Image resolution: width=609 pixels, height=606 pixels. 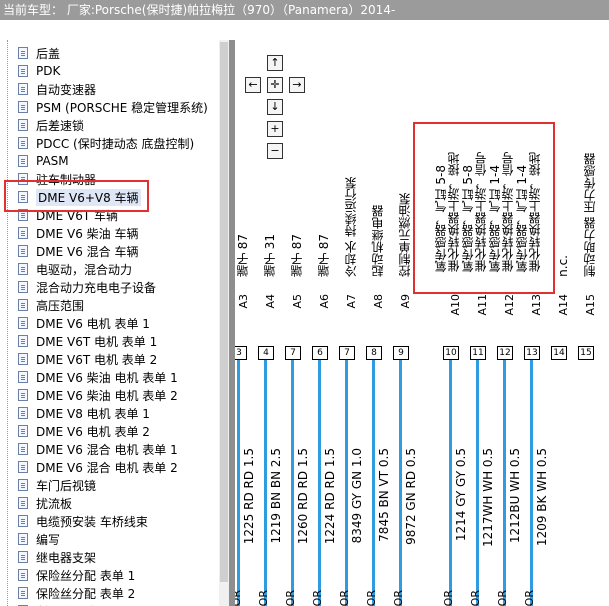 I want to click on tree-item-label: 车门后视镜, so click(x=66, y=485).